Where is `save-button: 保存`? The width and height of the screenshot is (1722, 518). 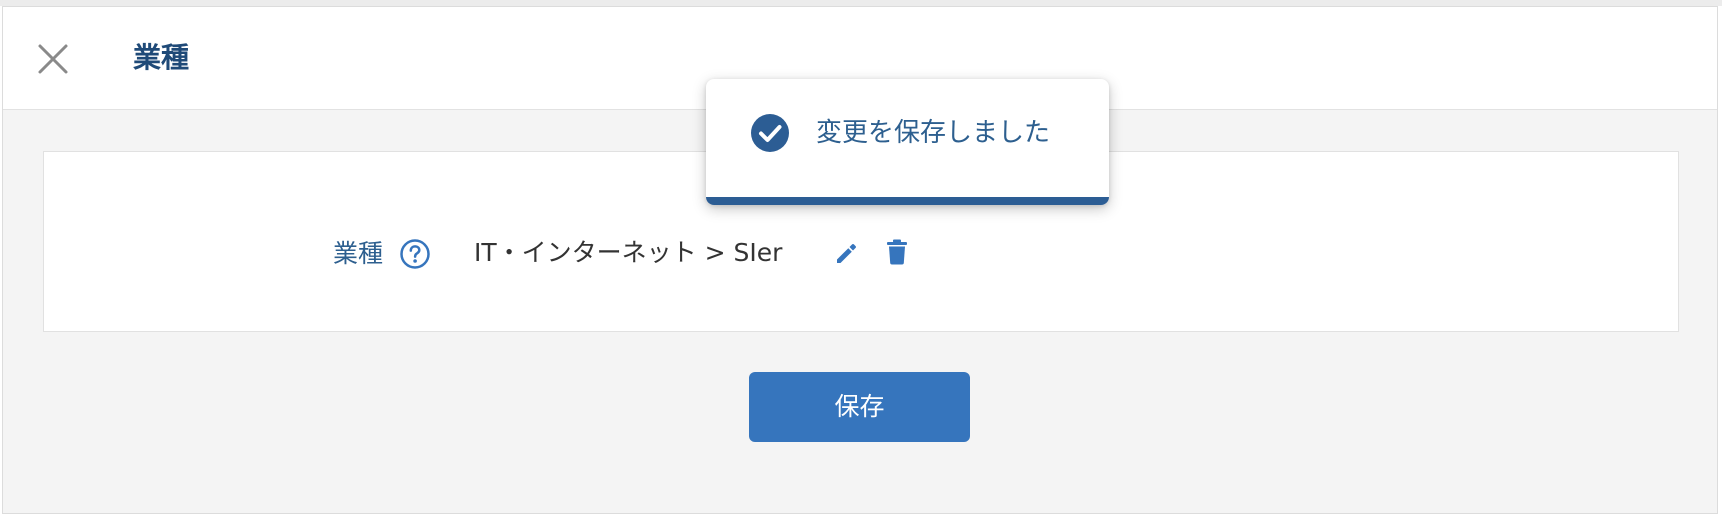 save-button: 保存 is located at coordinates (859, 407).